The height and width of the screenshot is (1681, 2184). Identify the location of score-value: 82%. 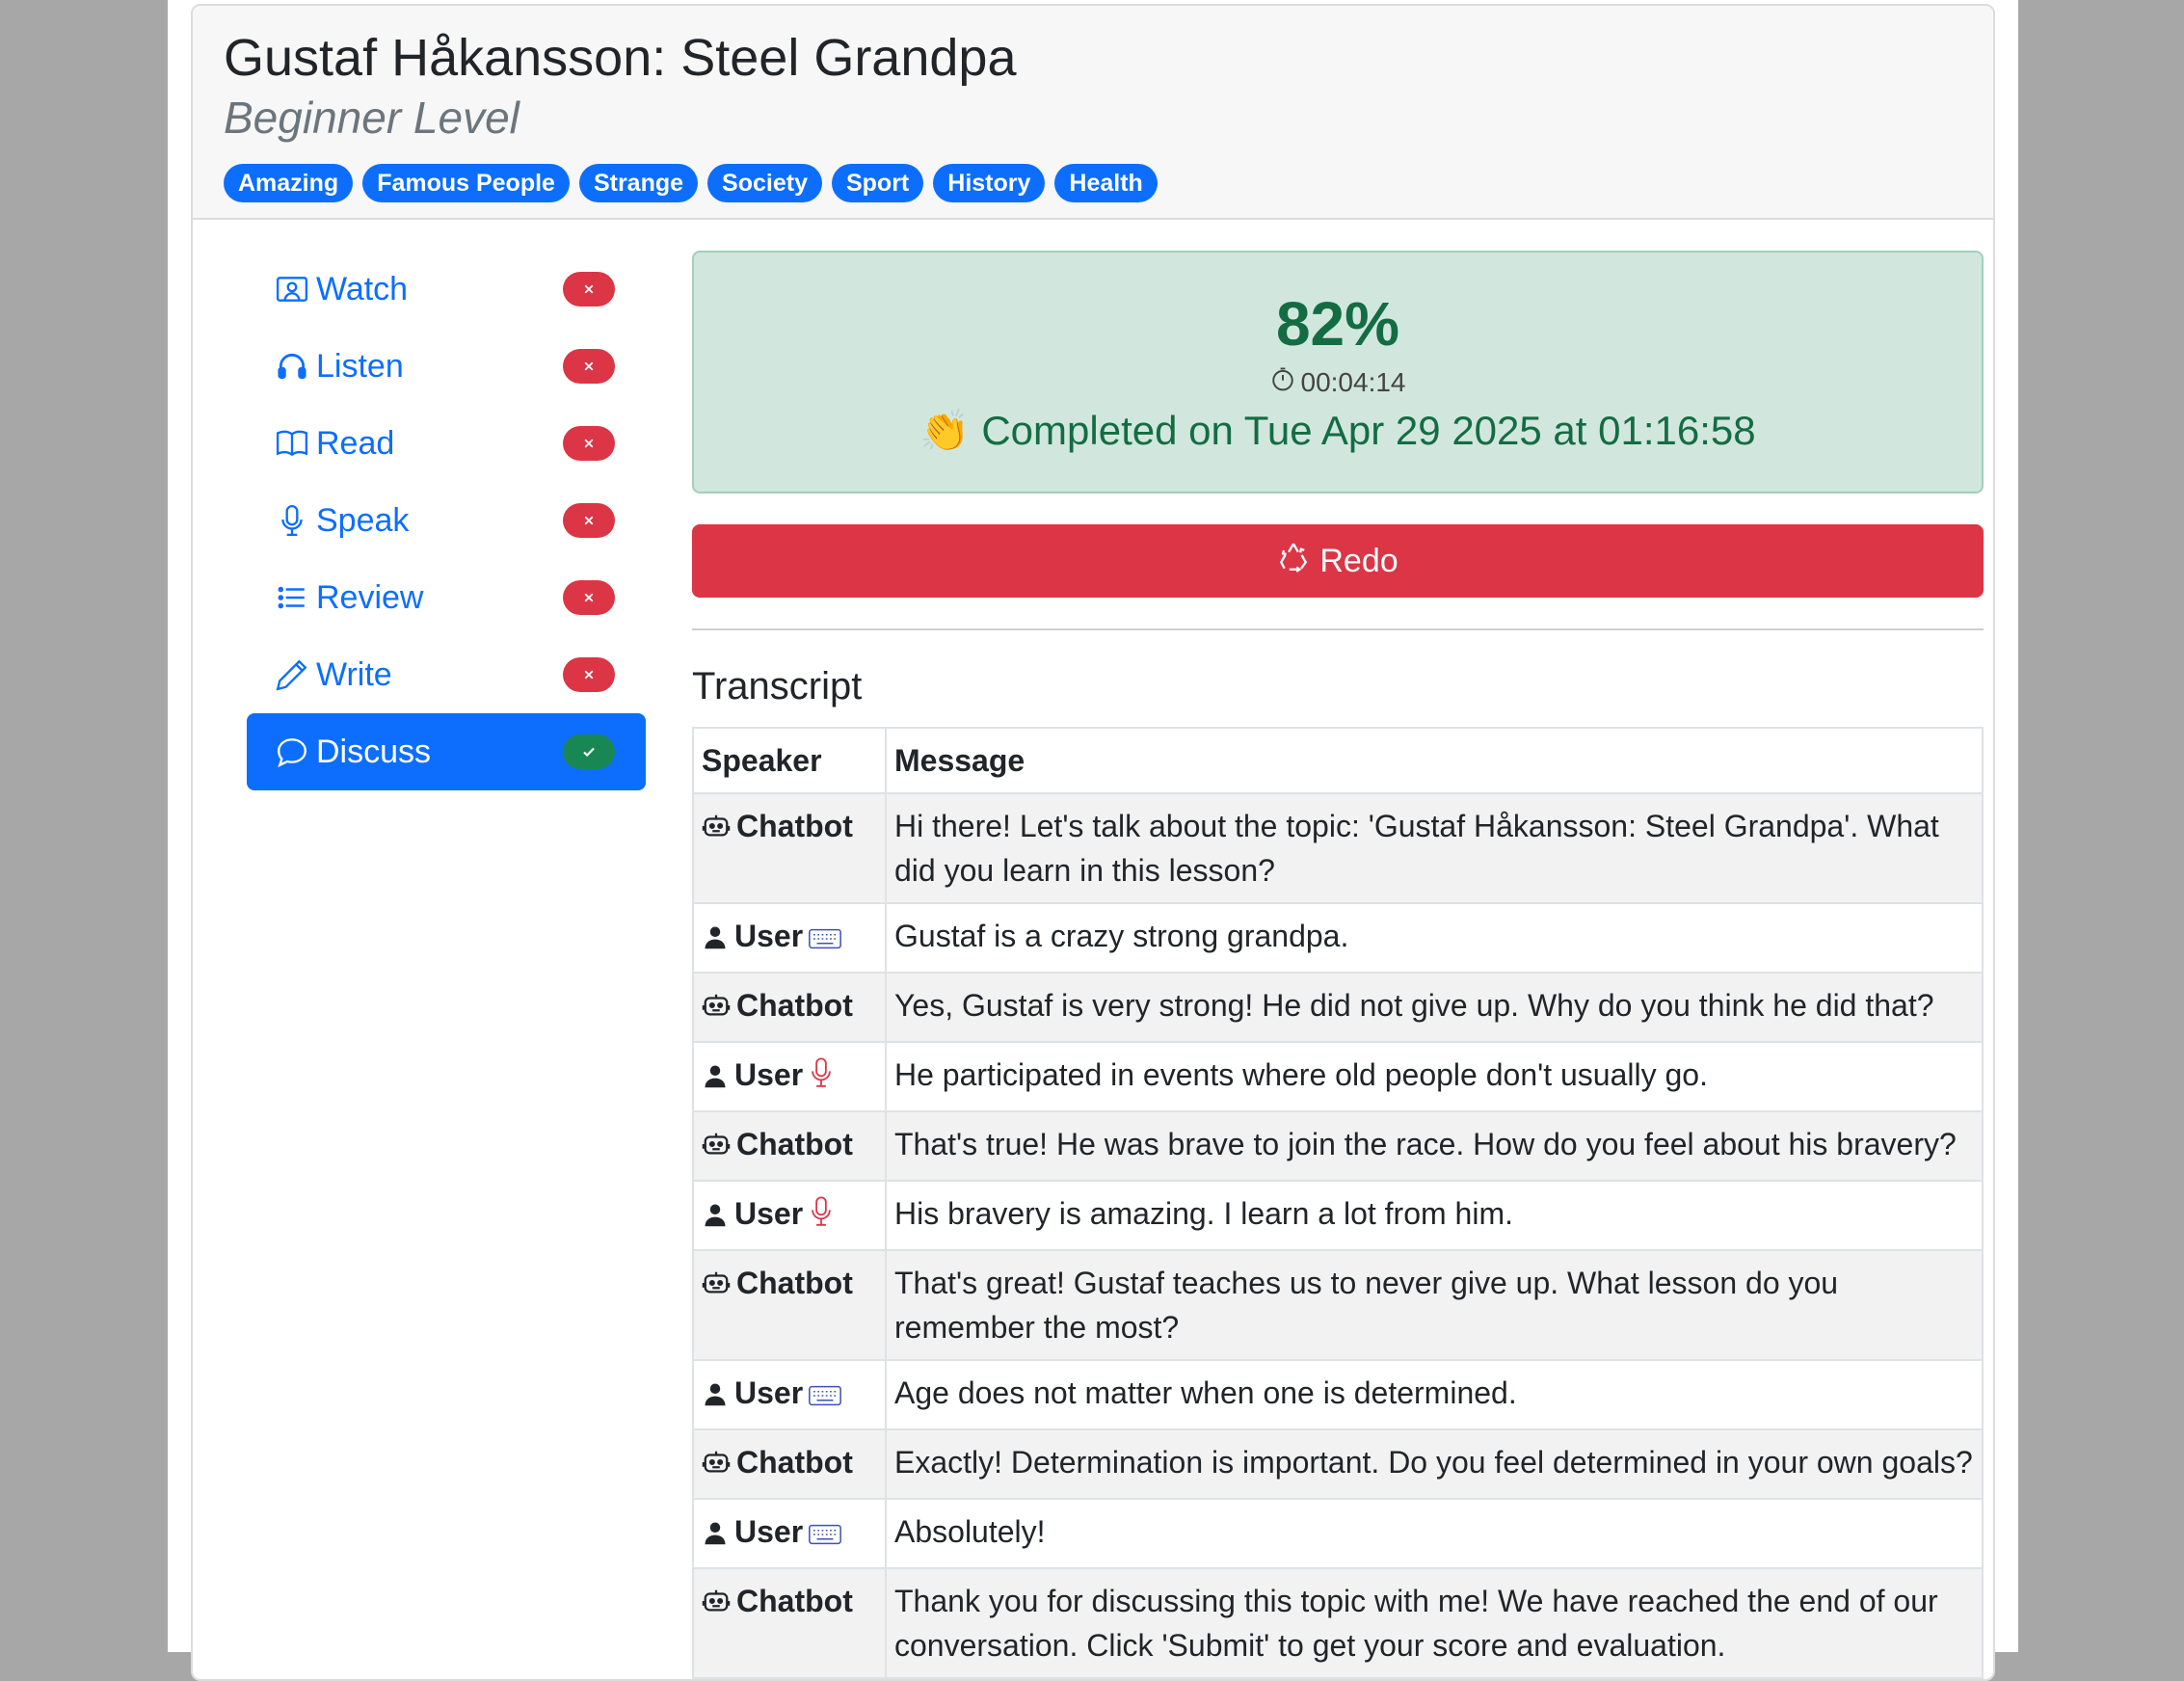
(1337, 324).